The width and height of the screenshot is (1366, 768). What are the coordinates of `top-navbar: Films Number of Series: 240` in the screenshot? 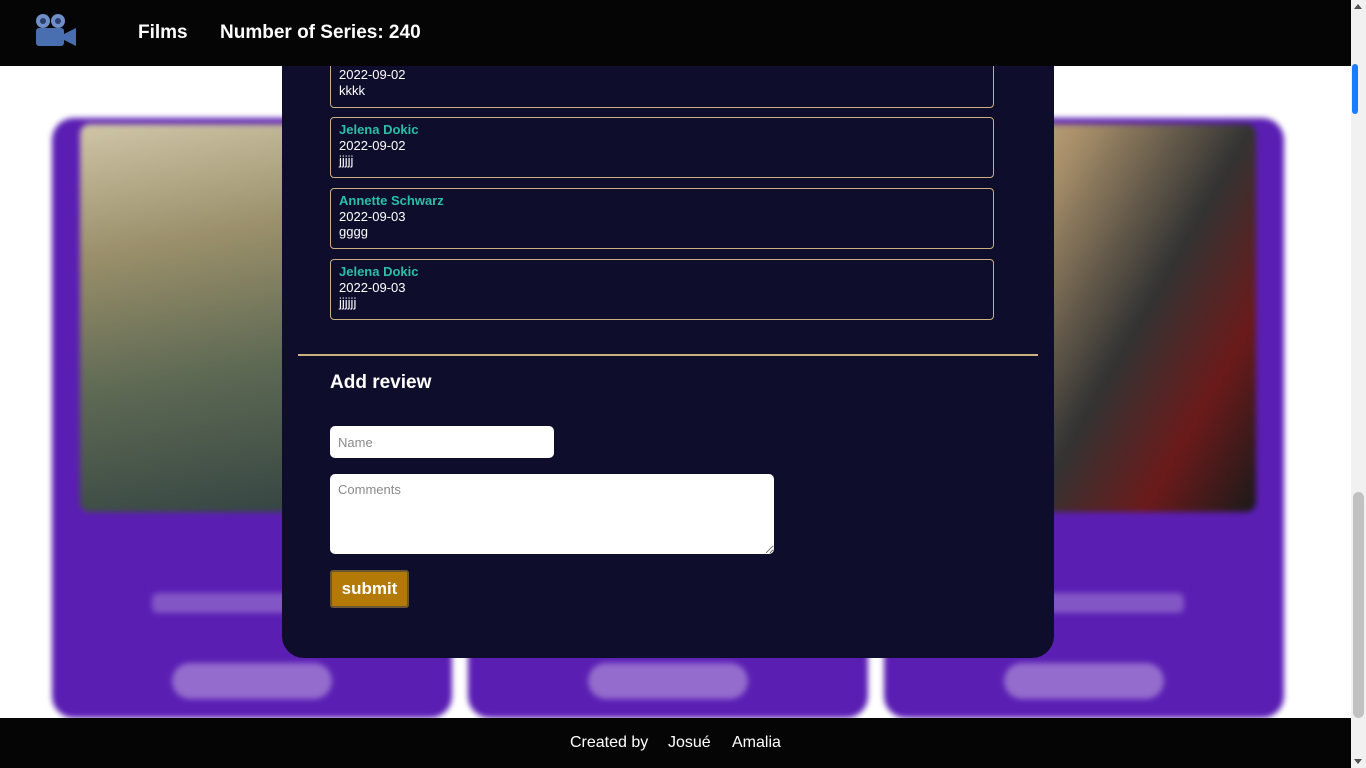 It's located at (675, 33).